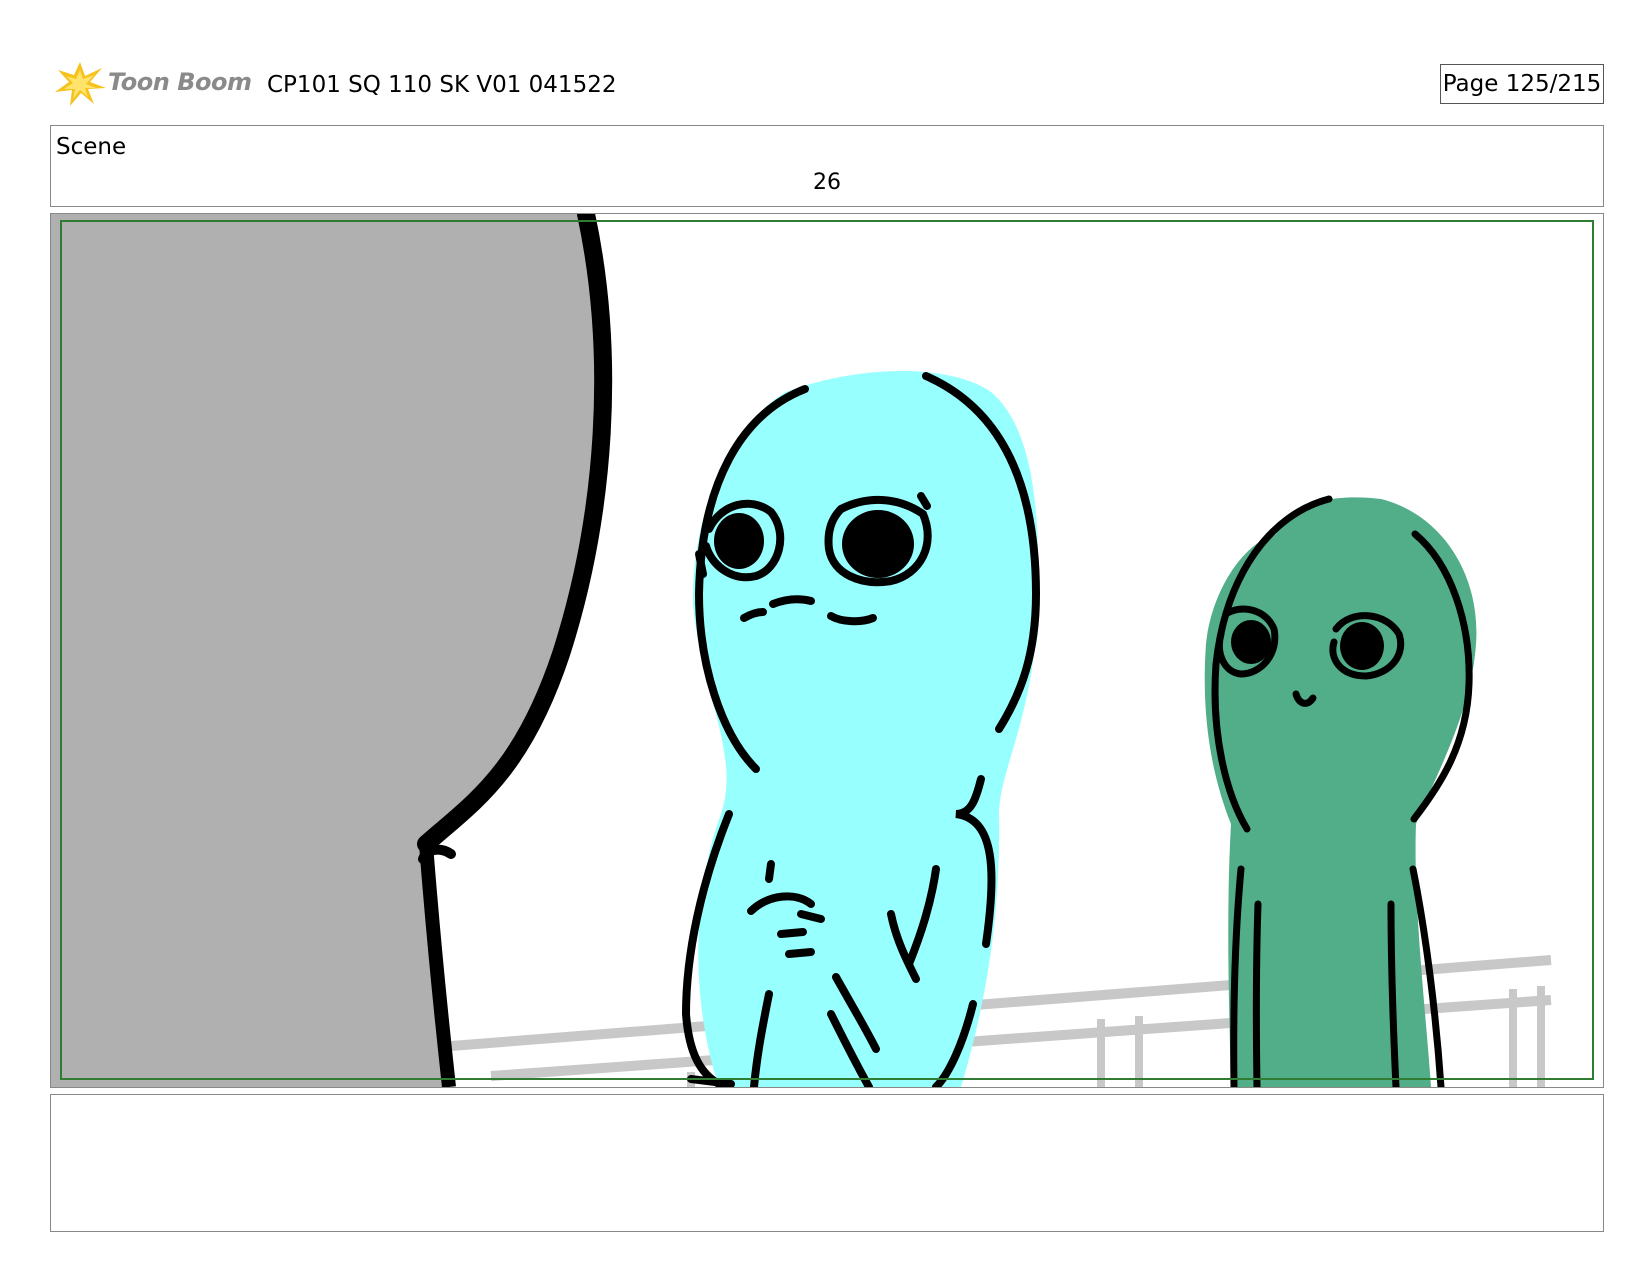 The image size is (1650, 1275). I want to click on blue-character, so click(861, 729).